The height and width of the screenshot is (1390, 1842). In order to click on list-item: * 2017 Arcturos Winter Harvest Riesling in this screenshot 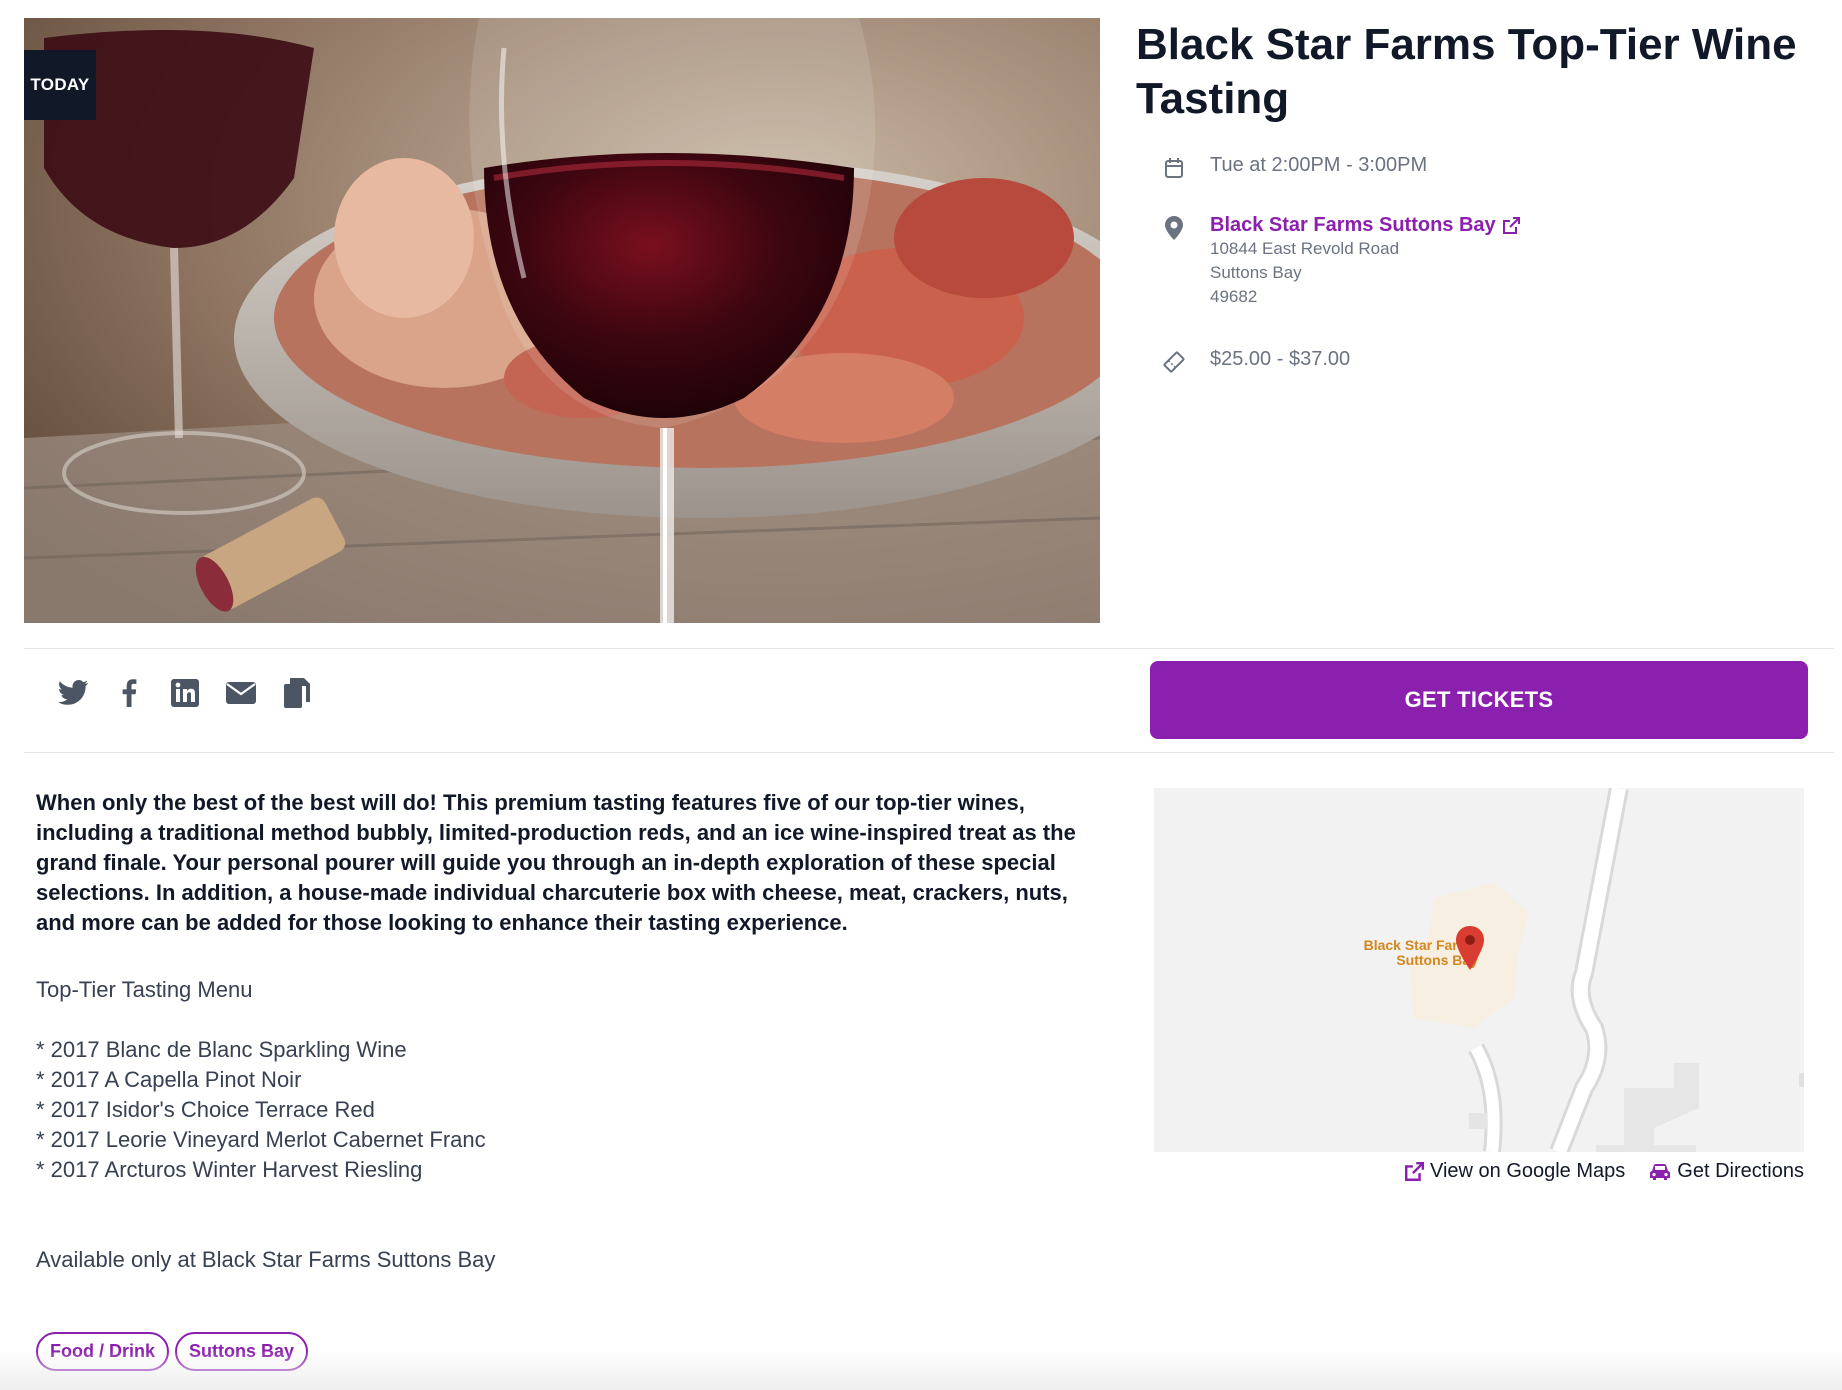, I will do `click(229, 1169)`.